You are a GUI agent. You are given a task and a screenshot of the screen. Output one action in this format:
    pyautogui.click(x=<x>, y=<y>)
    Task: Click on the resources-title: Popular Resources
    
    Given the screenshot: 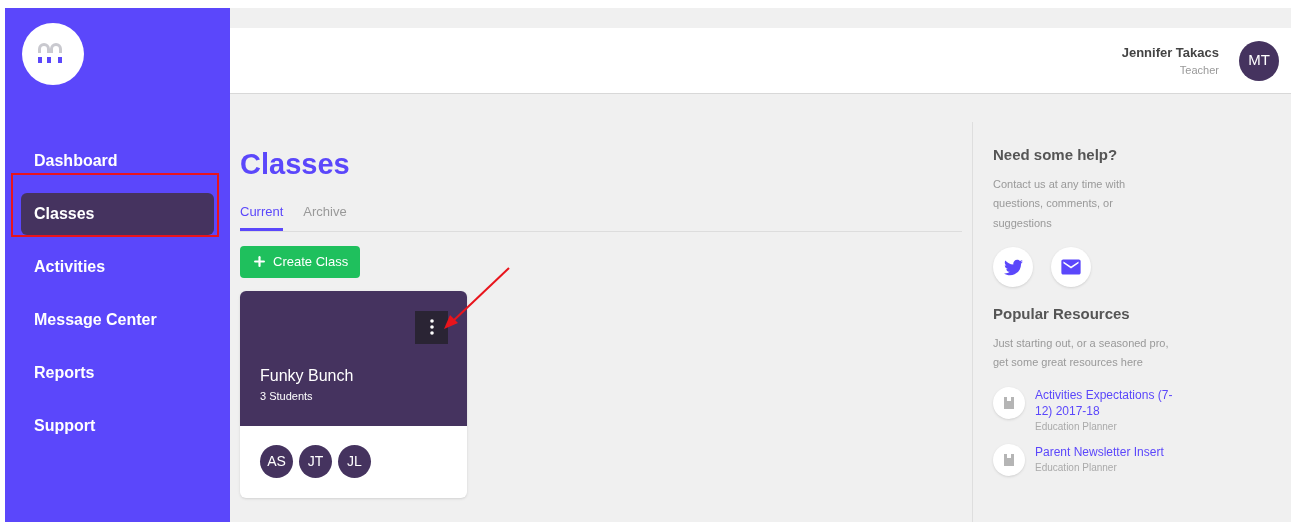 What is the action you would take?
    pyautogui.click(x=1062, y=314)
    